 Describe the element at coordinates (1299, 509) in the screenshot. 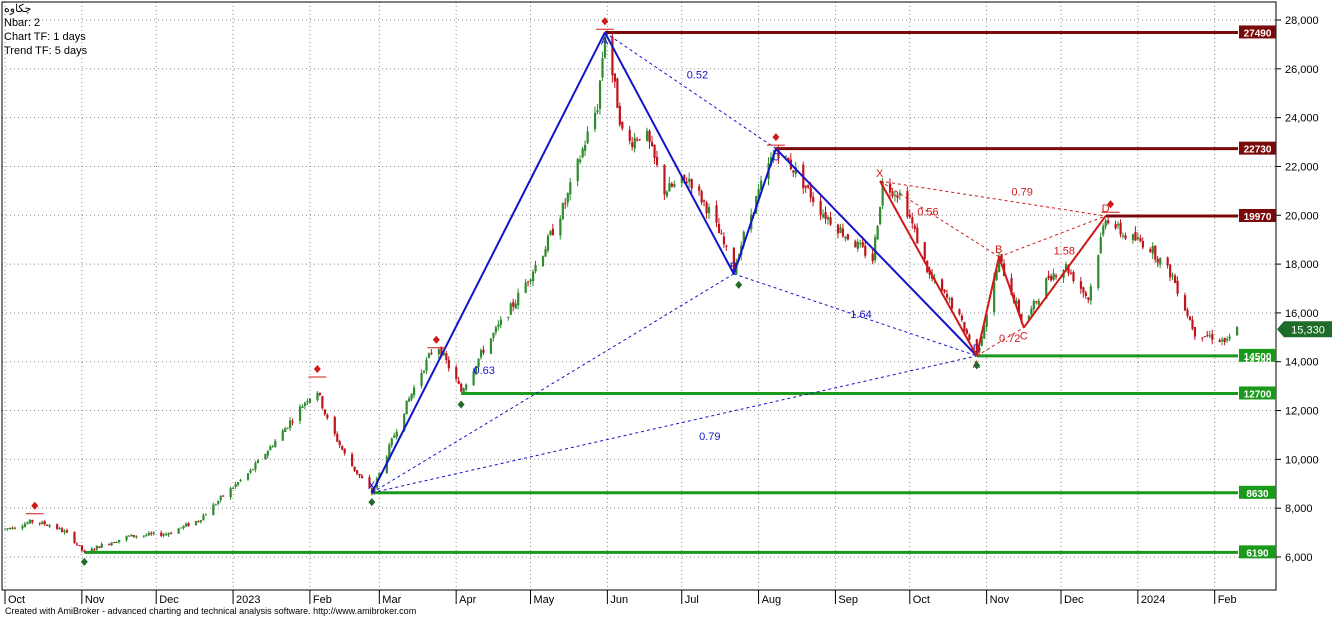

I see `y-tick-label: 8,000` at that location.